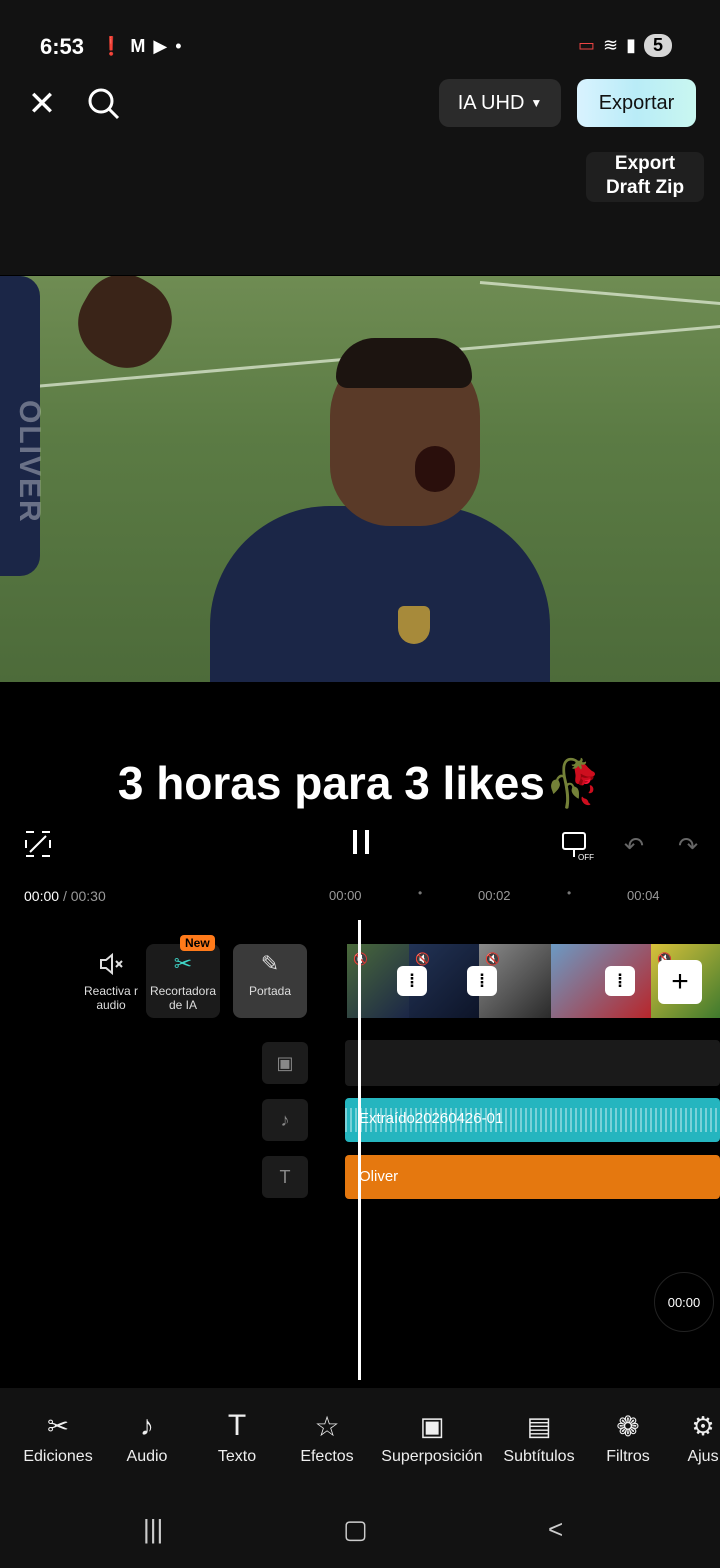 This screenshot has width=720, height=1568. Describe the element at coordinates (586, 857) in the screenshot. I see `svg-text: OFF` at that location.